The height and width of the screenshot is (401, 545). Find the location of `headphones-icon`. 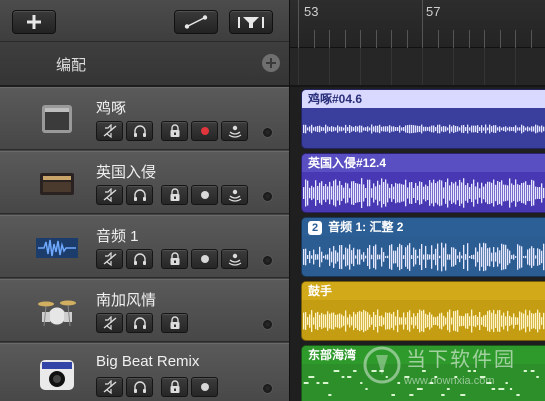

headphones-icon is located at coordinates (139, 259).